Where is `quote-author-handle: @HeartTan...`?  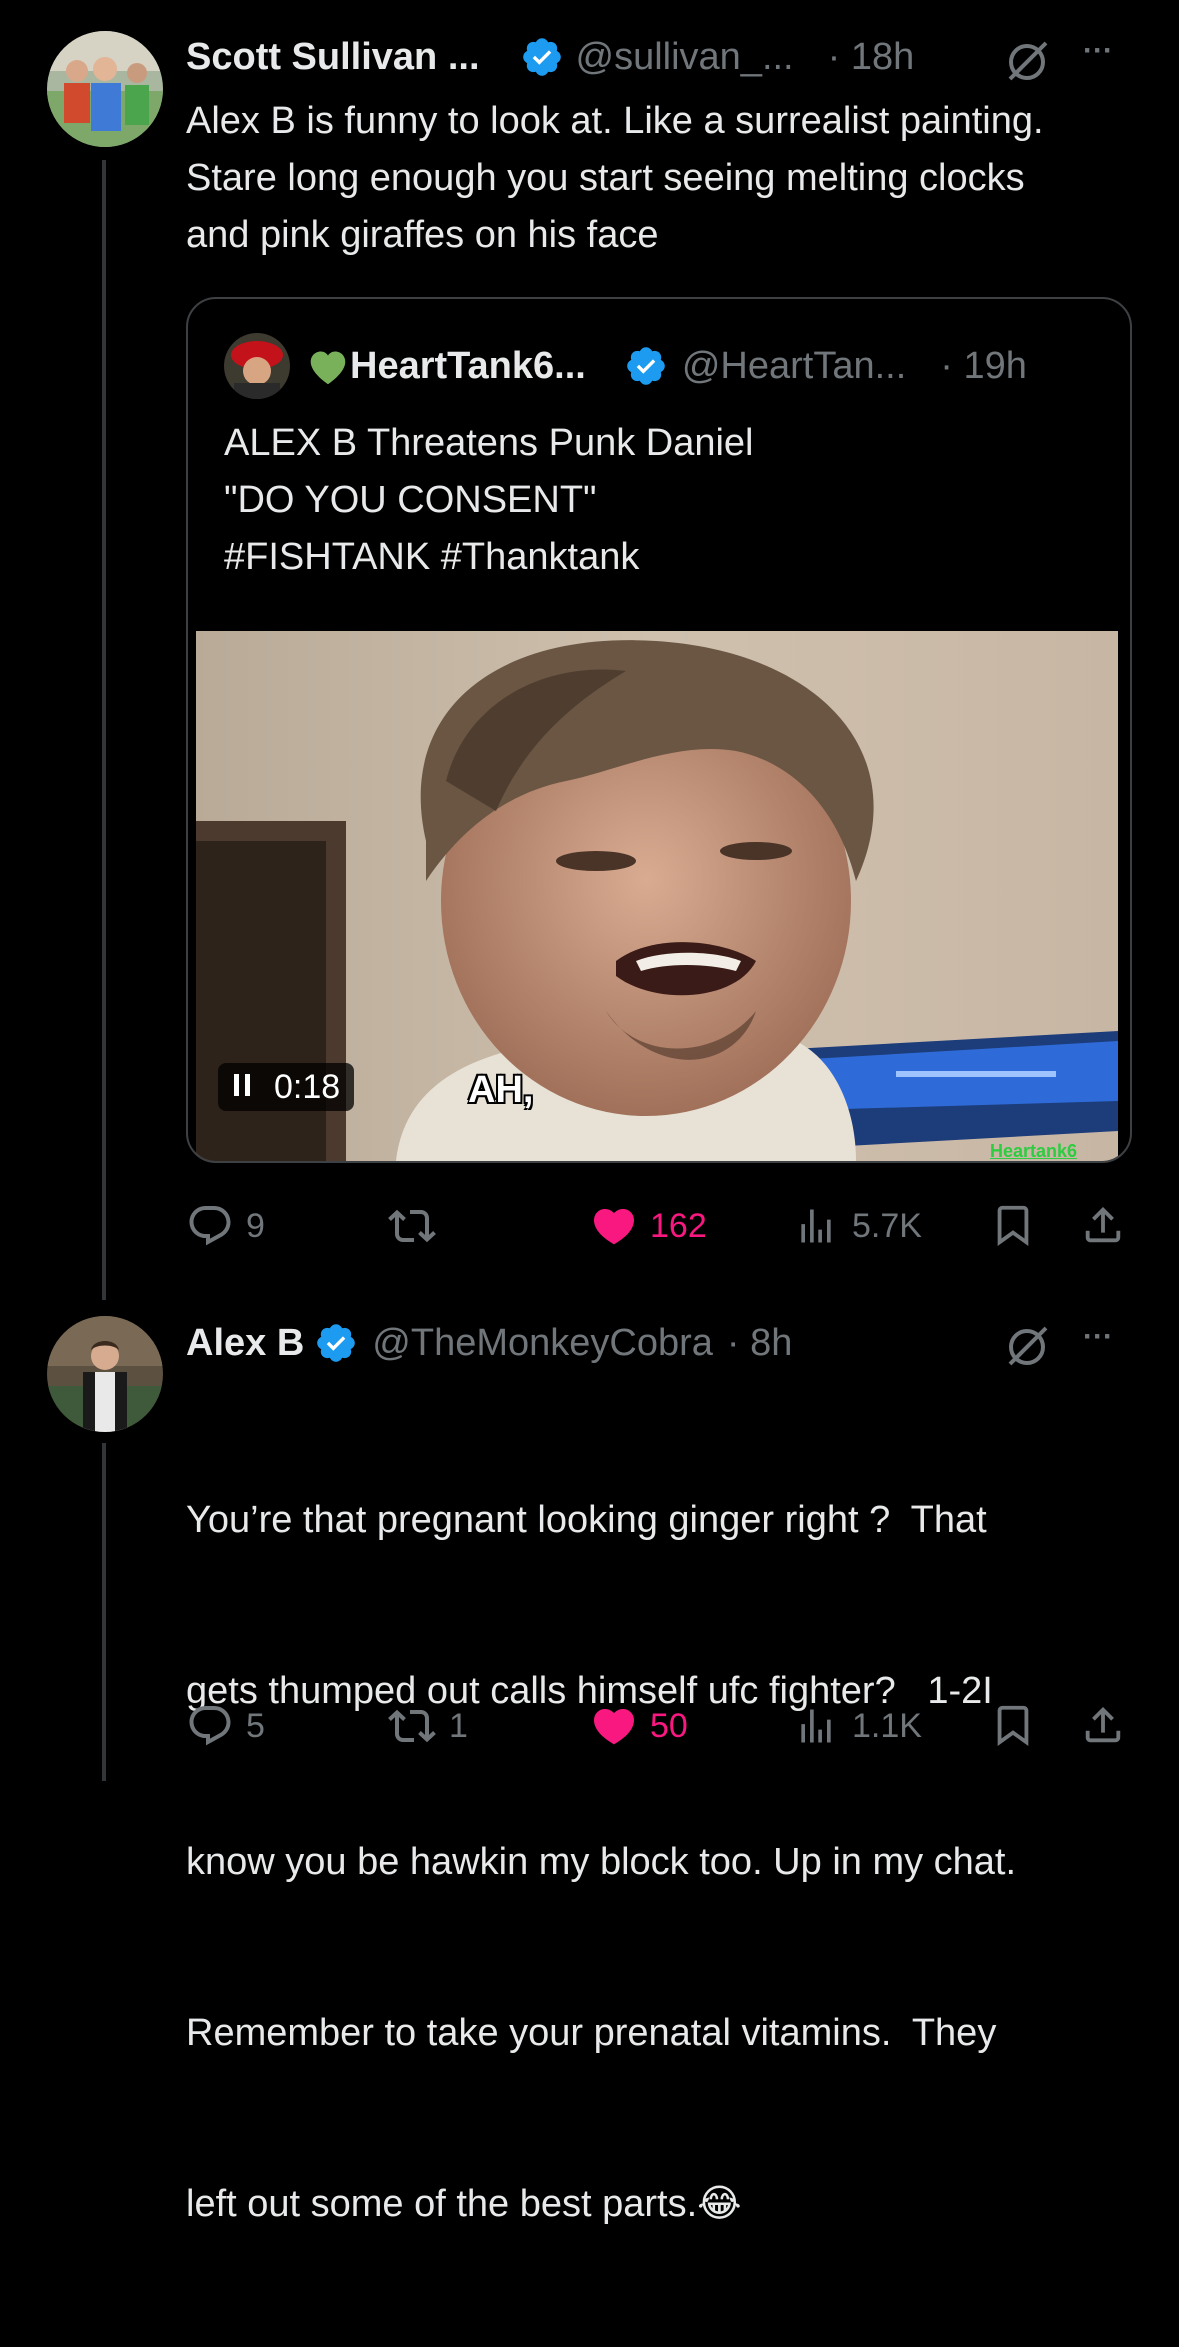
quote-author-handle: @HeartTan... is located at coordinates (794, 366).